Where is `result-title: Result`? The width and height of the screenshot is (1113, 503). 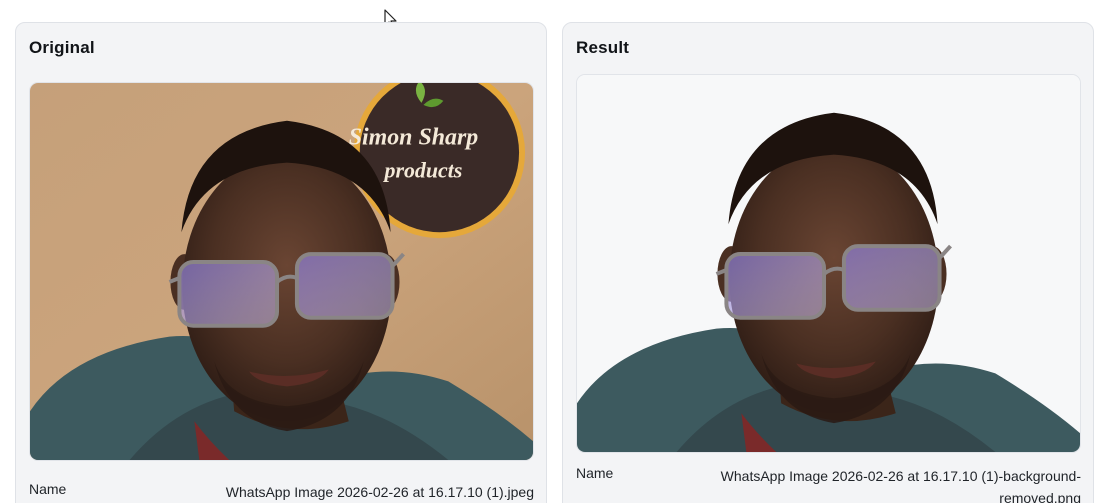
result-title: Result is located at coordinates (603, 47).